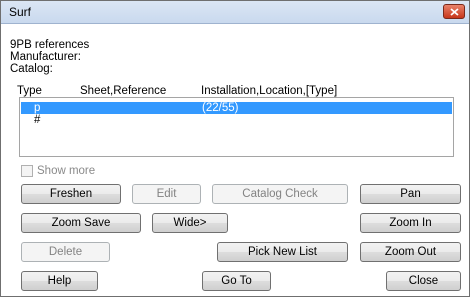 The height and width of the screenshot is (297, 470). What do you see at coordinates (29, 91) in the screenshot?
I see `column-header-type: Type` at bounding box center [29, 91].